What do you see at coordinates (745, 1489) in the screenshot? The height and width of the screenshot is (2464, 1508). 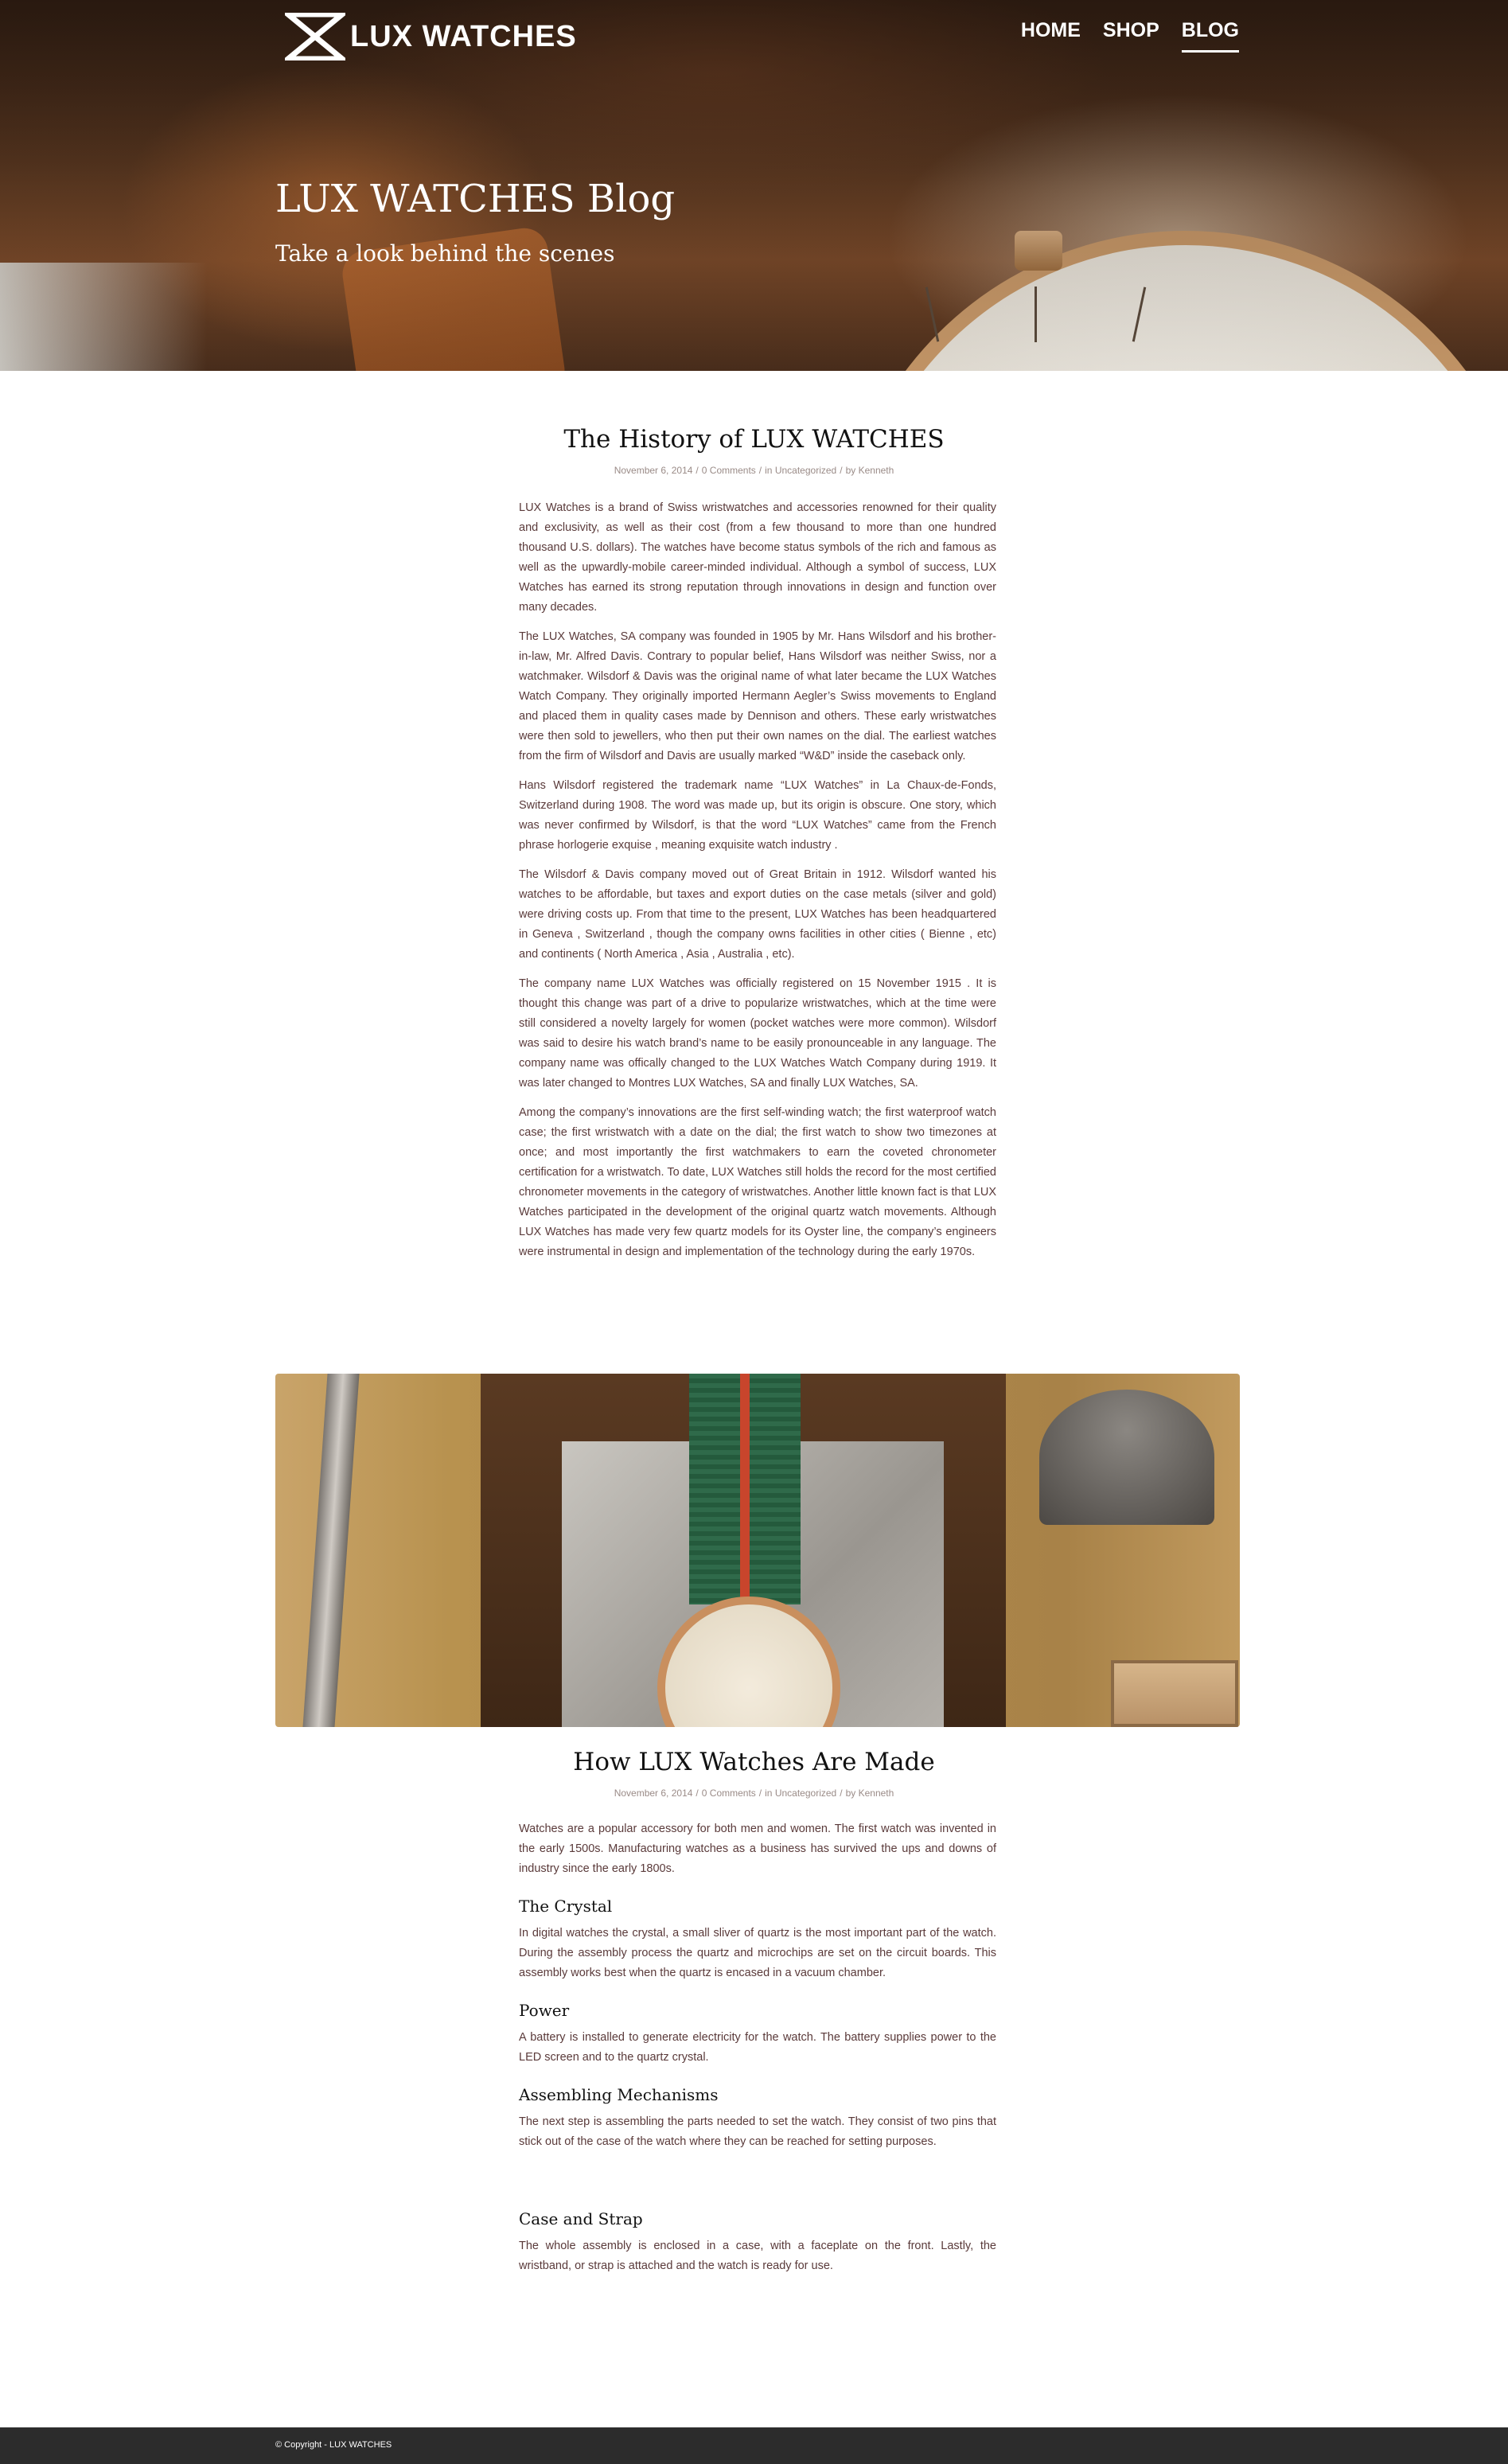 I see `strap-stripe-graphic` at bounding box center [745, 1489].